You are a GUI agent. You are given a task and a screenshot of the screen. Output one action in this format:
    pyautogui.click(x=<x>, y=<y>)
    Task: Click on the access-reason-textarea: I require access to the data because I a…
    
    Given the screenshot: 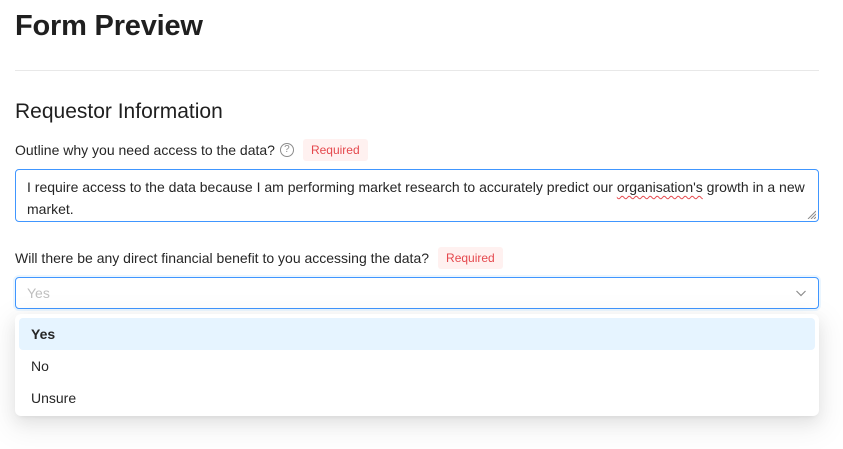 What is the action you would take?
    pyautogui.click(x=417, y=195)
    